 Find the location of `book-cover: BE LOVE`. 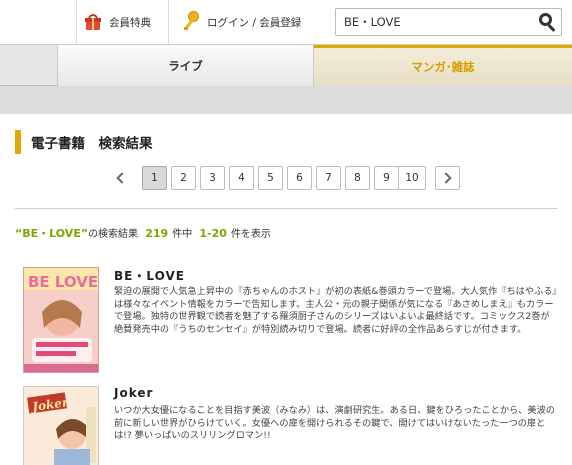

book-cover: BE LOVE is located at coordinates (61, 320).